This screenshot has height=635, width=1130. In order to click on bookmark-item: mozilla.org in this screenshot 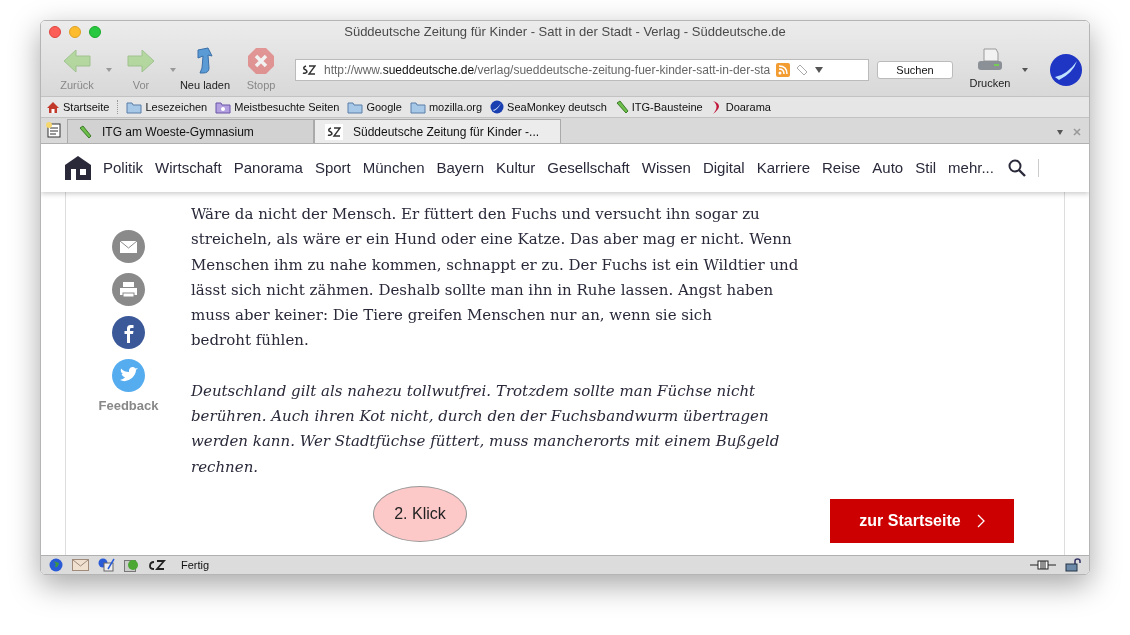, I will do `click(446, 107)`.